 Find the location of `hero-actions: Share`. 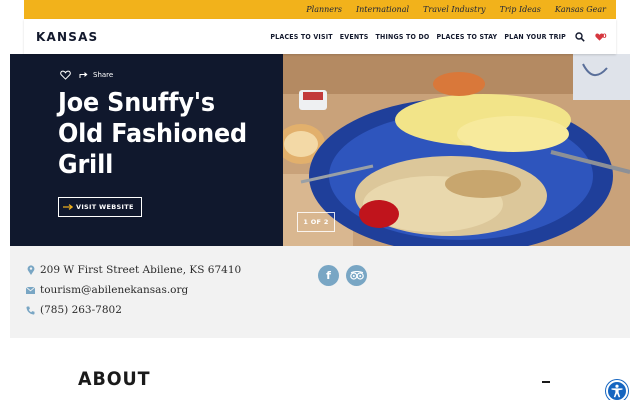

hero-actions: Share is located at coordinates (86, 75).